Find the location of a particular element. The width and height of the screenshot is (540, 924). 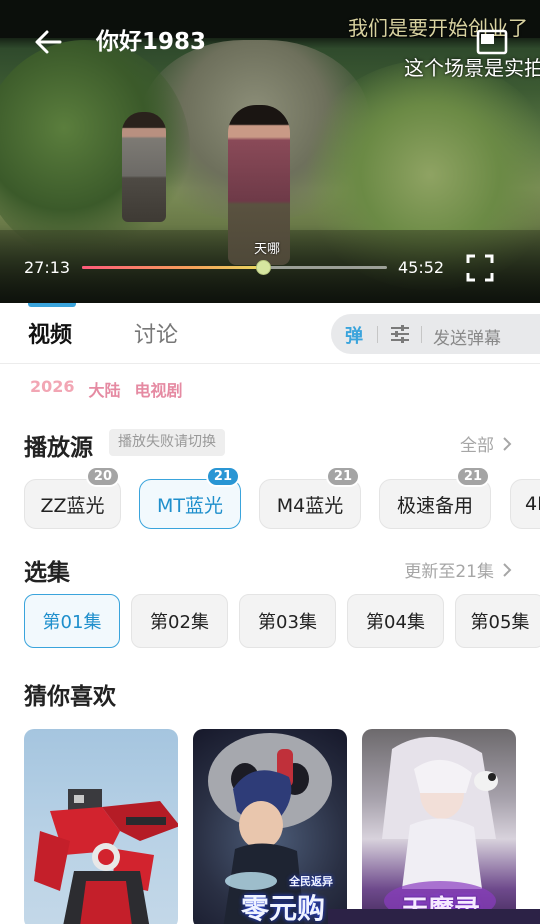

send-danmaku-input: 发送弹幕 is located at coordinates (467, 336).